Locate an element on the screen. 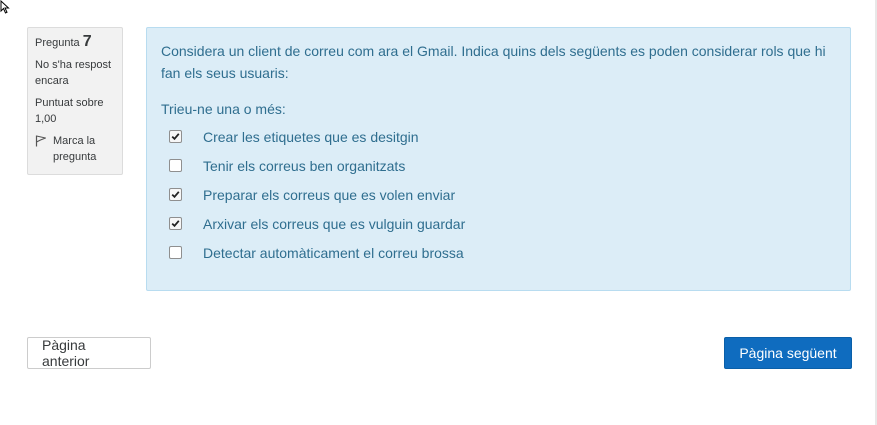 This screenshot has width=877, height=425. flag-question-link: Marca la pregunta is located at coordinates (75, 149).